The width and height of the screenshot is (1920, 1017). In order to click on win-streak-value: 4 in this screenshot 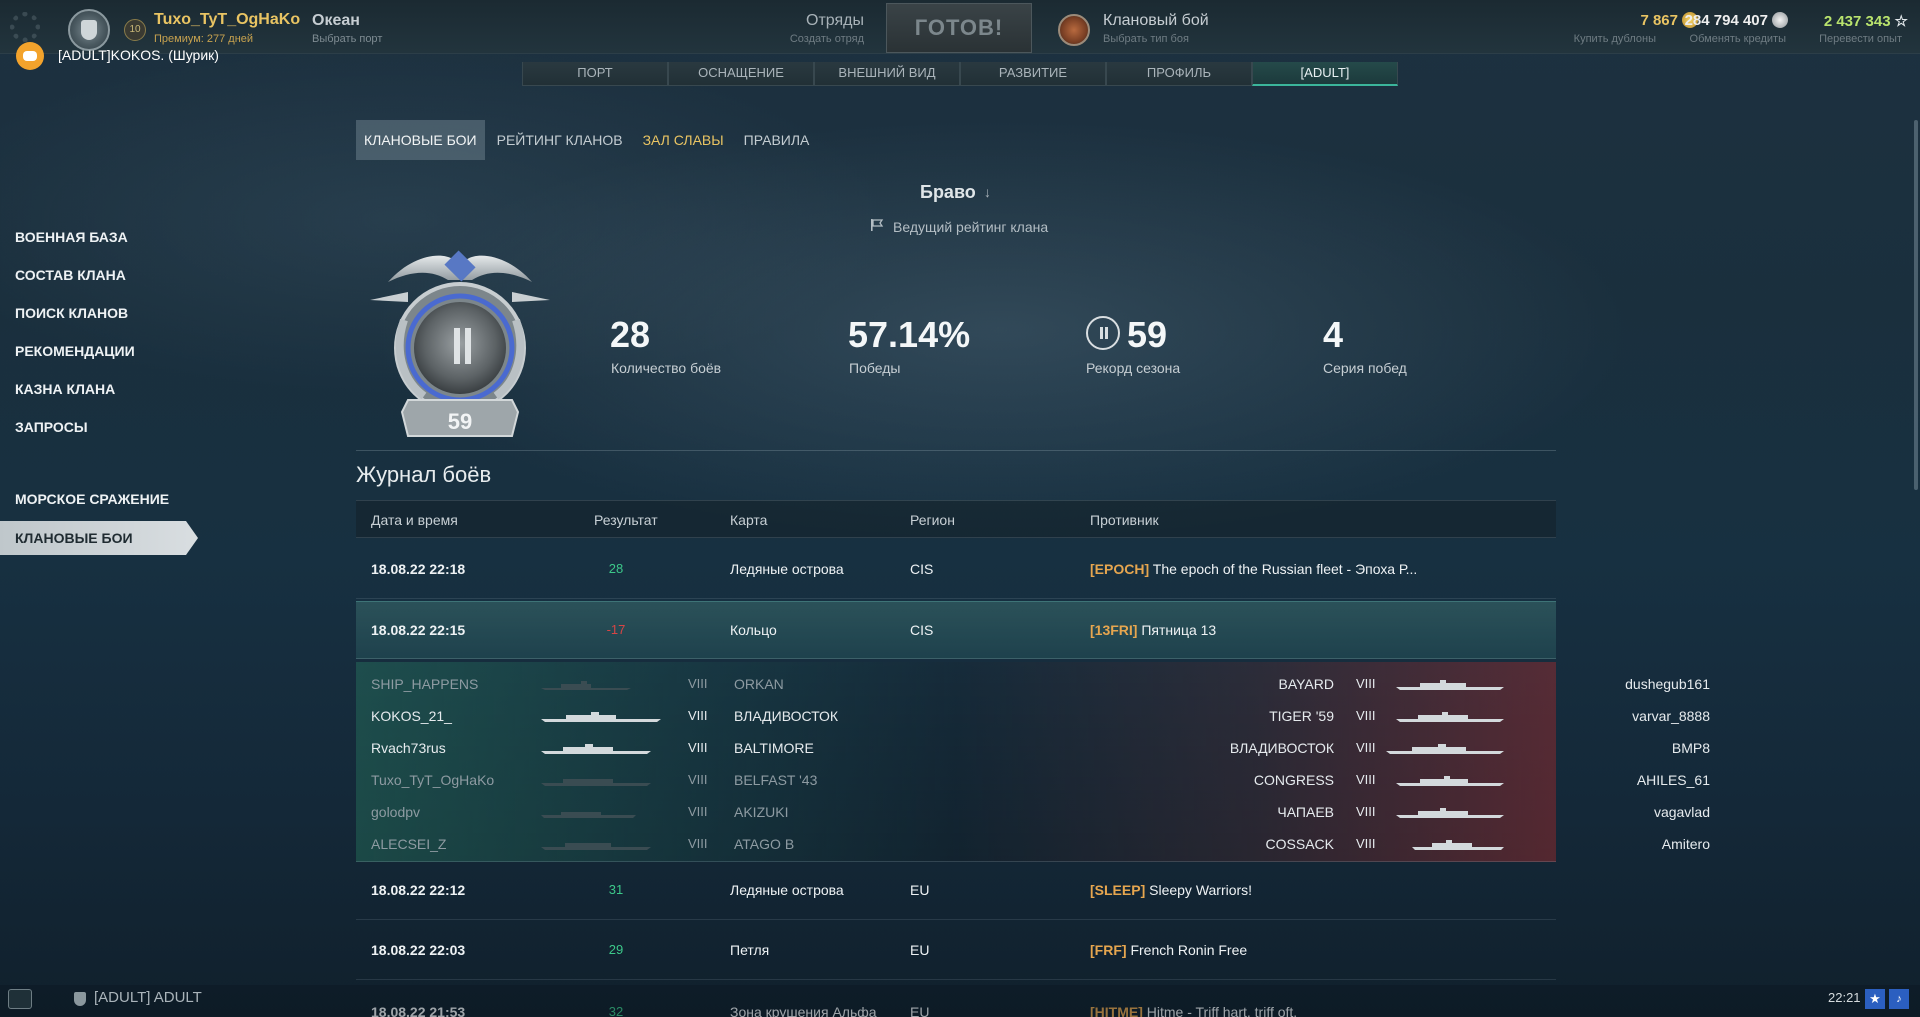, I will do `click(1333, 334)`.